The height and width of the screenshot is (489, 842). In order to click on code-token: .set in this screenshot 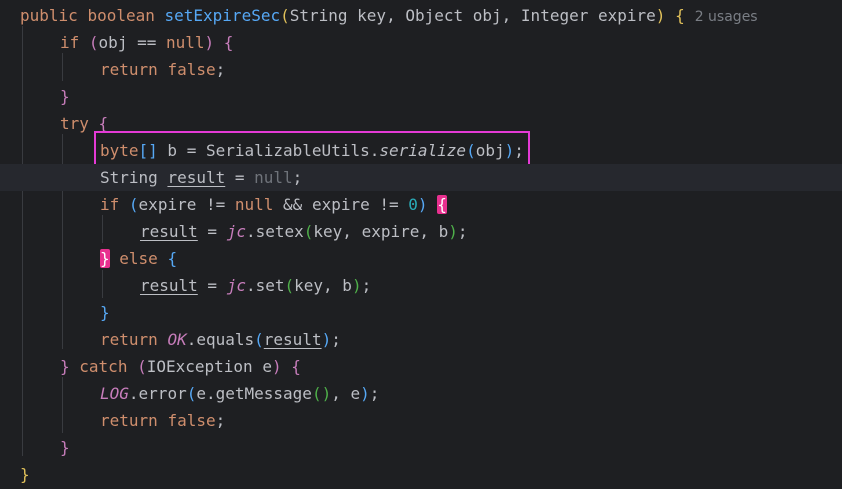, I will do `click(265, 285)`.